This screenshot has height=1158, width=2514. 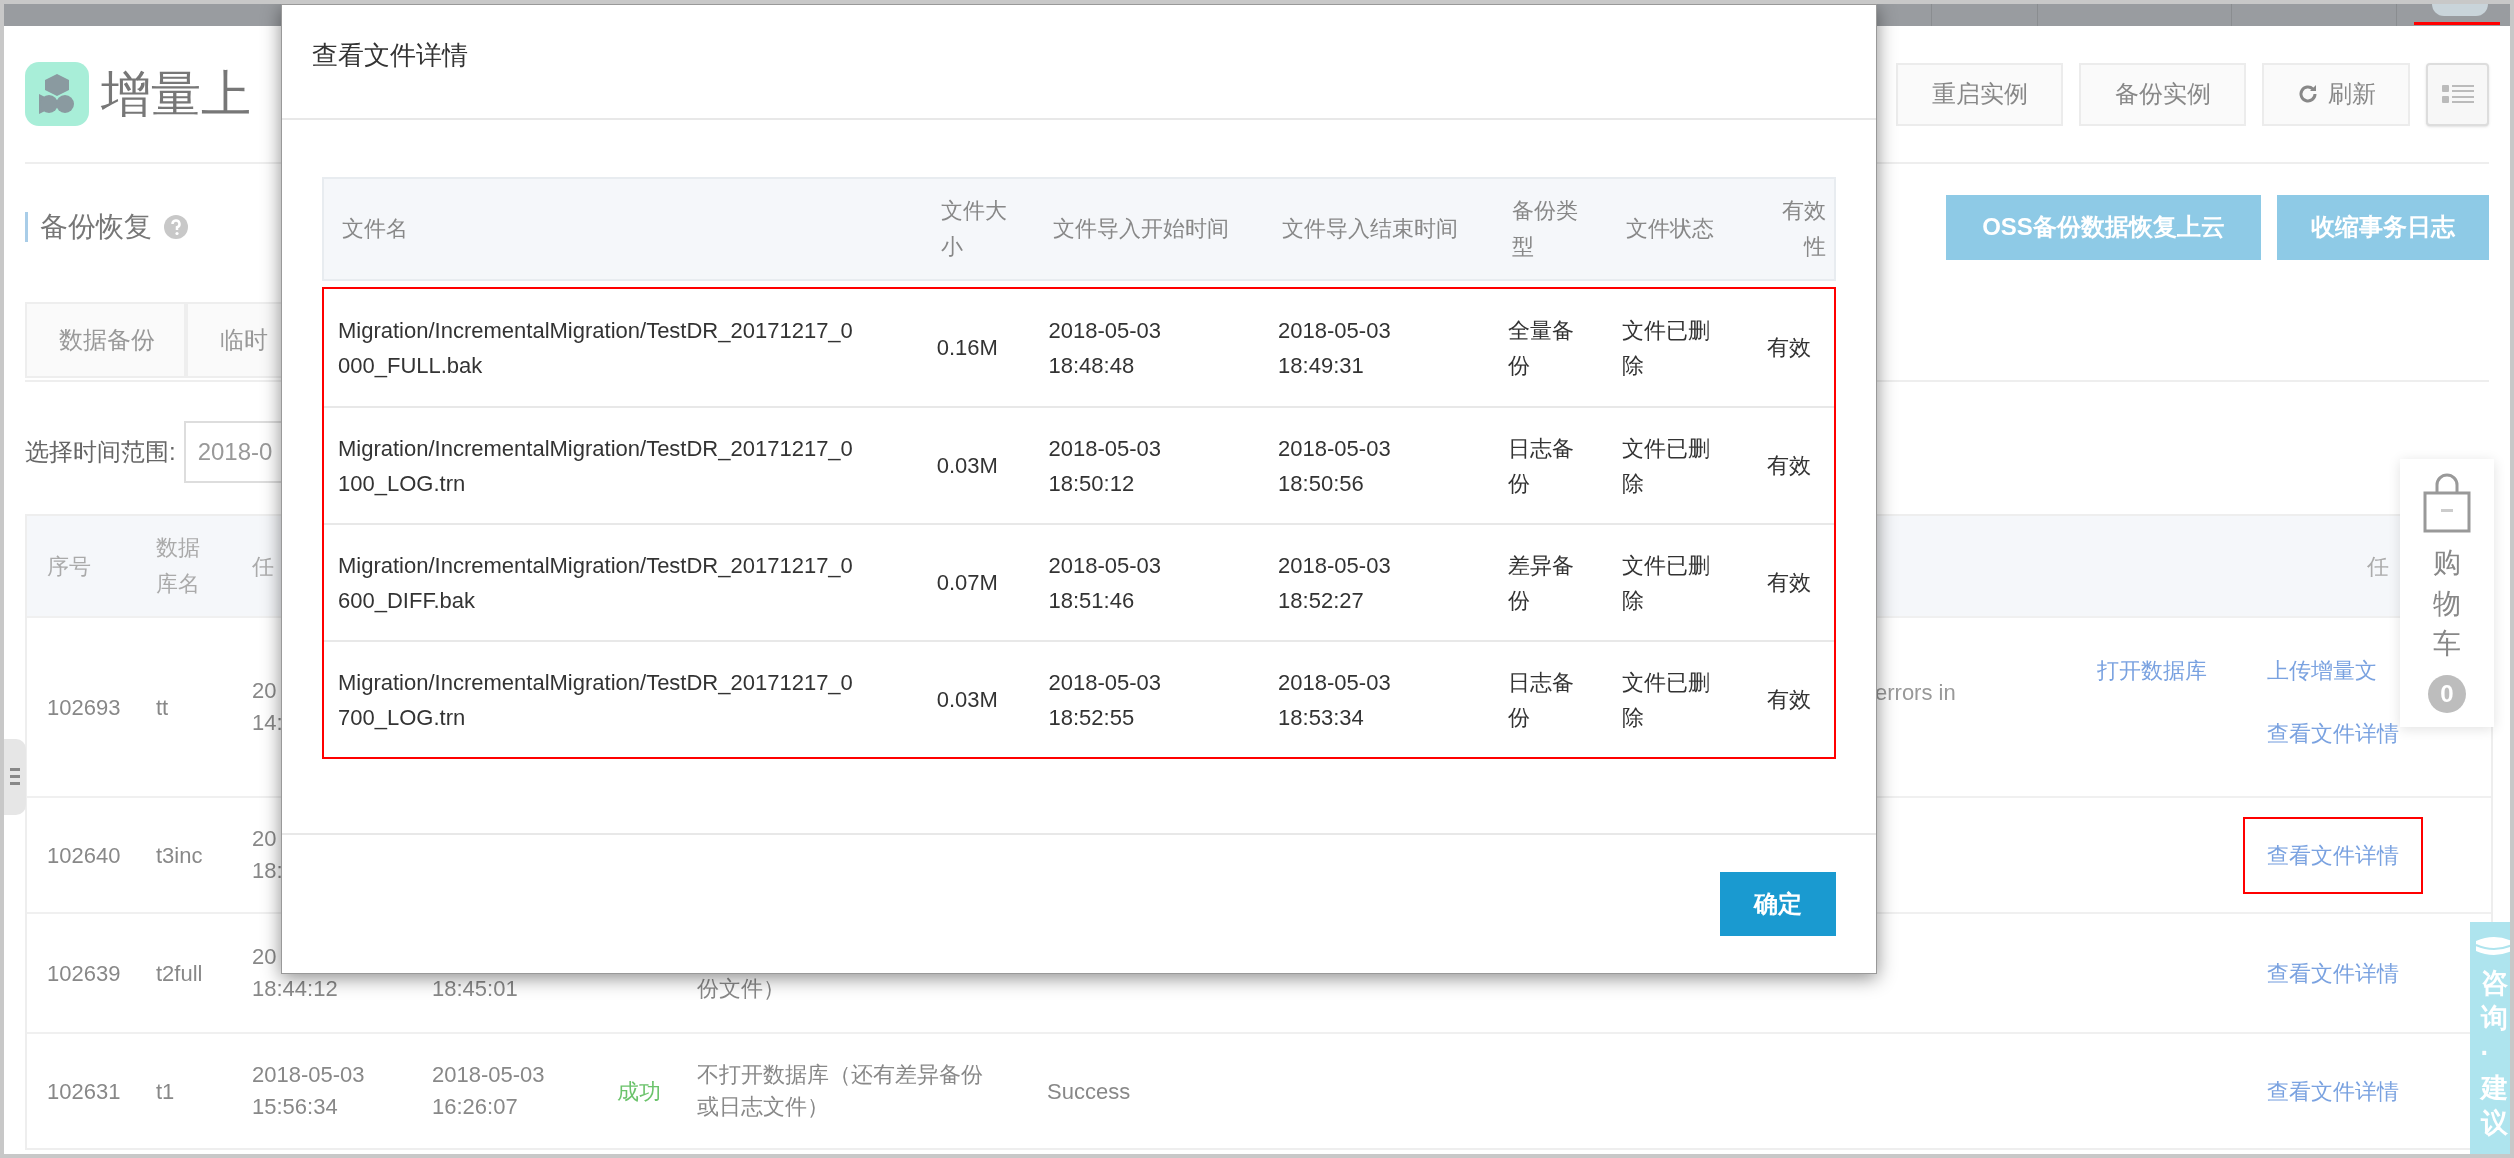 I want to click on status-text: 成功, so click(x=639, y=1091).